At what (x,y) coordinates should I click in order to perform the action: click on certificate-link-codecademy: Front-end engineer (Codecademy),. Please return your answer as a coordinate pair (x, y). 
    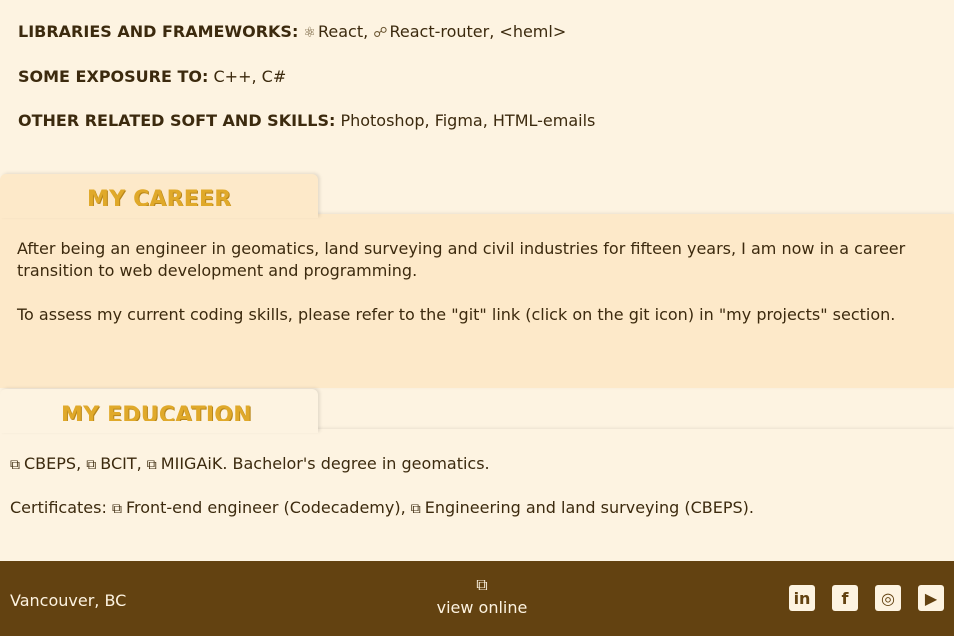
    Looking at the image, I should click on (266, 507).